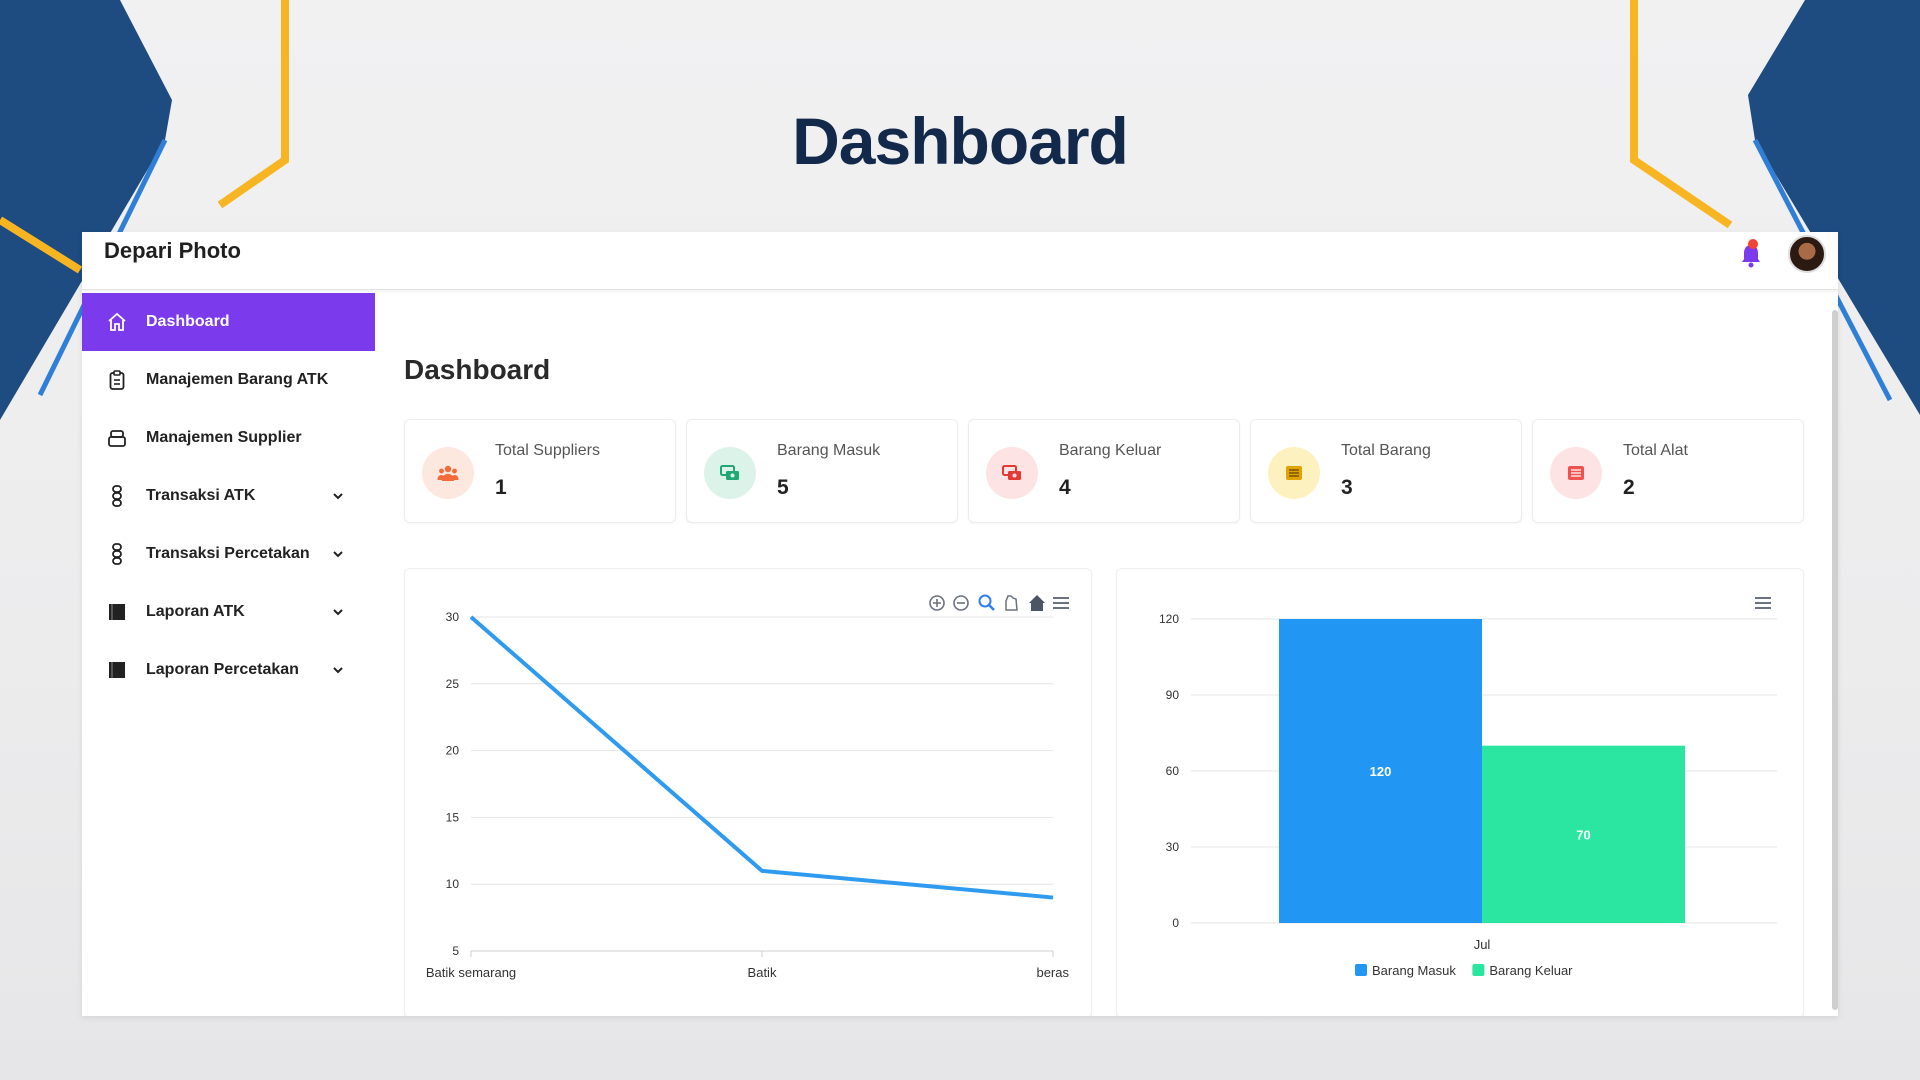  I want to click on line-chart-panel: 5 10 15 20 25 30 Batik semarang Batik beras, so click(748, 792).